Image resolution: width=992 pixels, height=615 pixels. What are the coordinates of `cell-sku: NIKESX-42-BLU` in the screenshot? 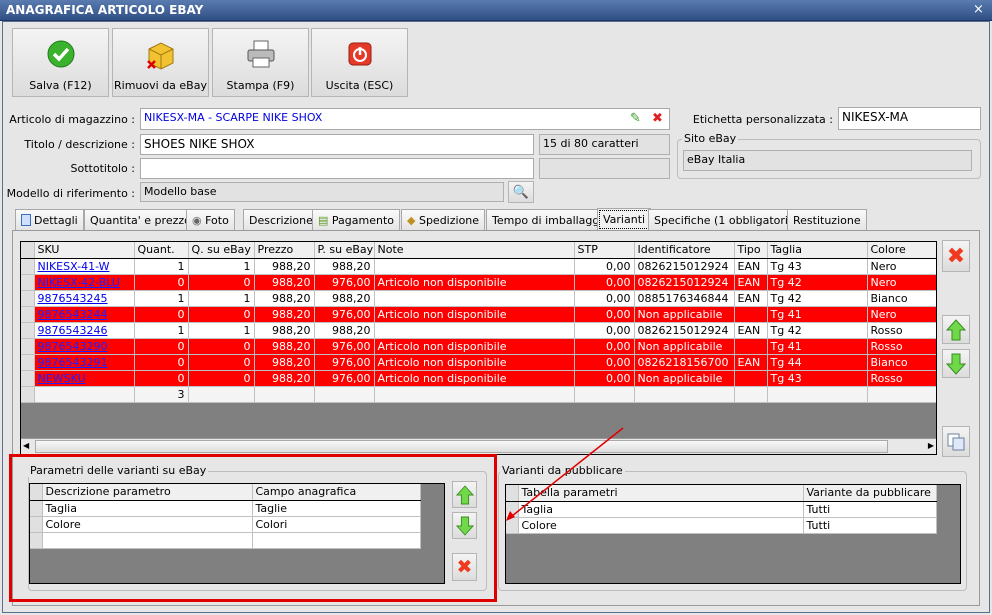 It's located at (84, 282).